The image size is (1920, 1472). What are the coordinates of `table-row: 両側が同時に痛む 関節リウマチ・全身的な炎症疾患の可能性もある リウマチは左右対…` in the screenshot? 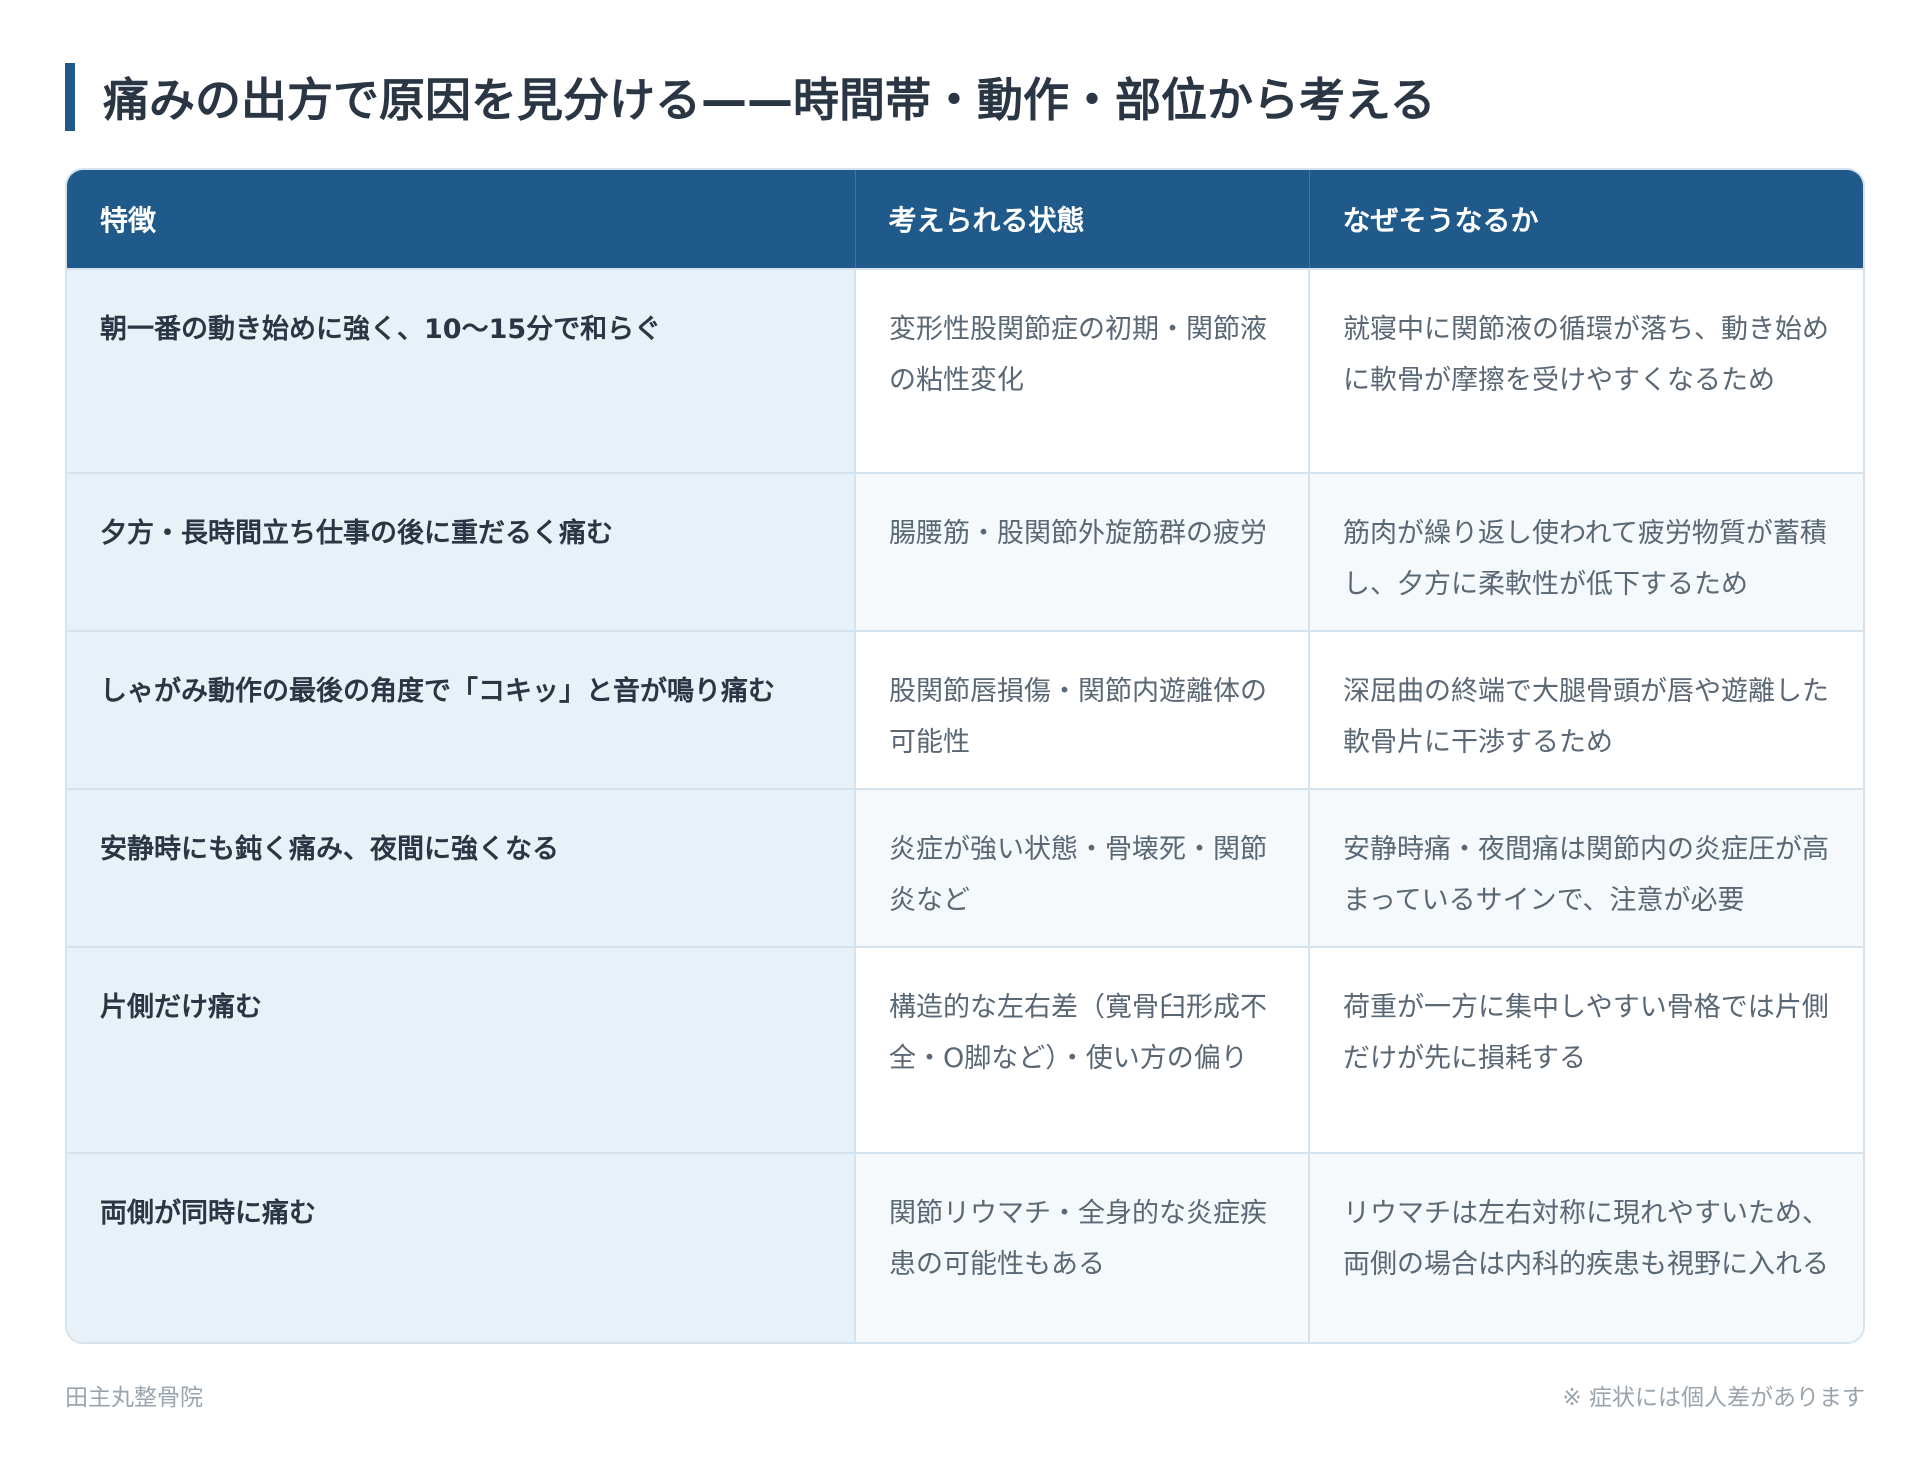 It's located at (965, 1247).